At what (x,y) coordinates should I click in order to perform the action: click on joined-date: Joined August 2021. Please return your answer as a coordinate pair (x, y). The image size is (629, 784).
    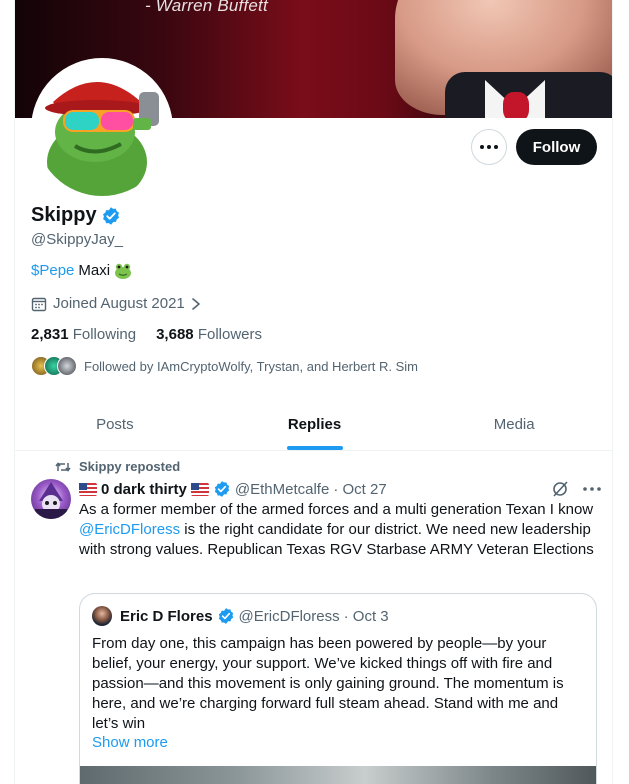
    Looking at the image, I should click on (116, 303).